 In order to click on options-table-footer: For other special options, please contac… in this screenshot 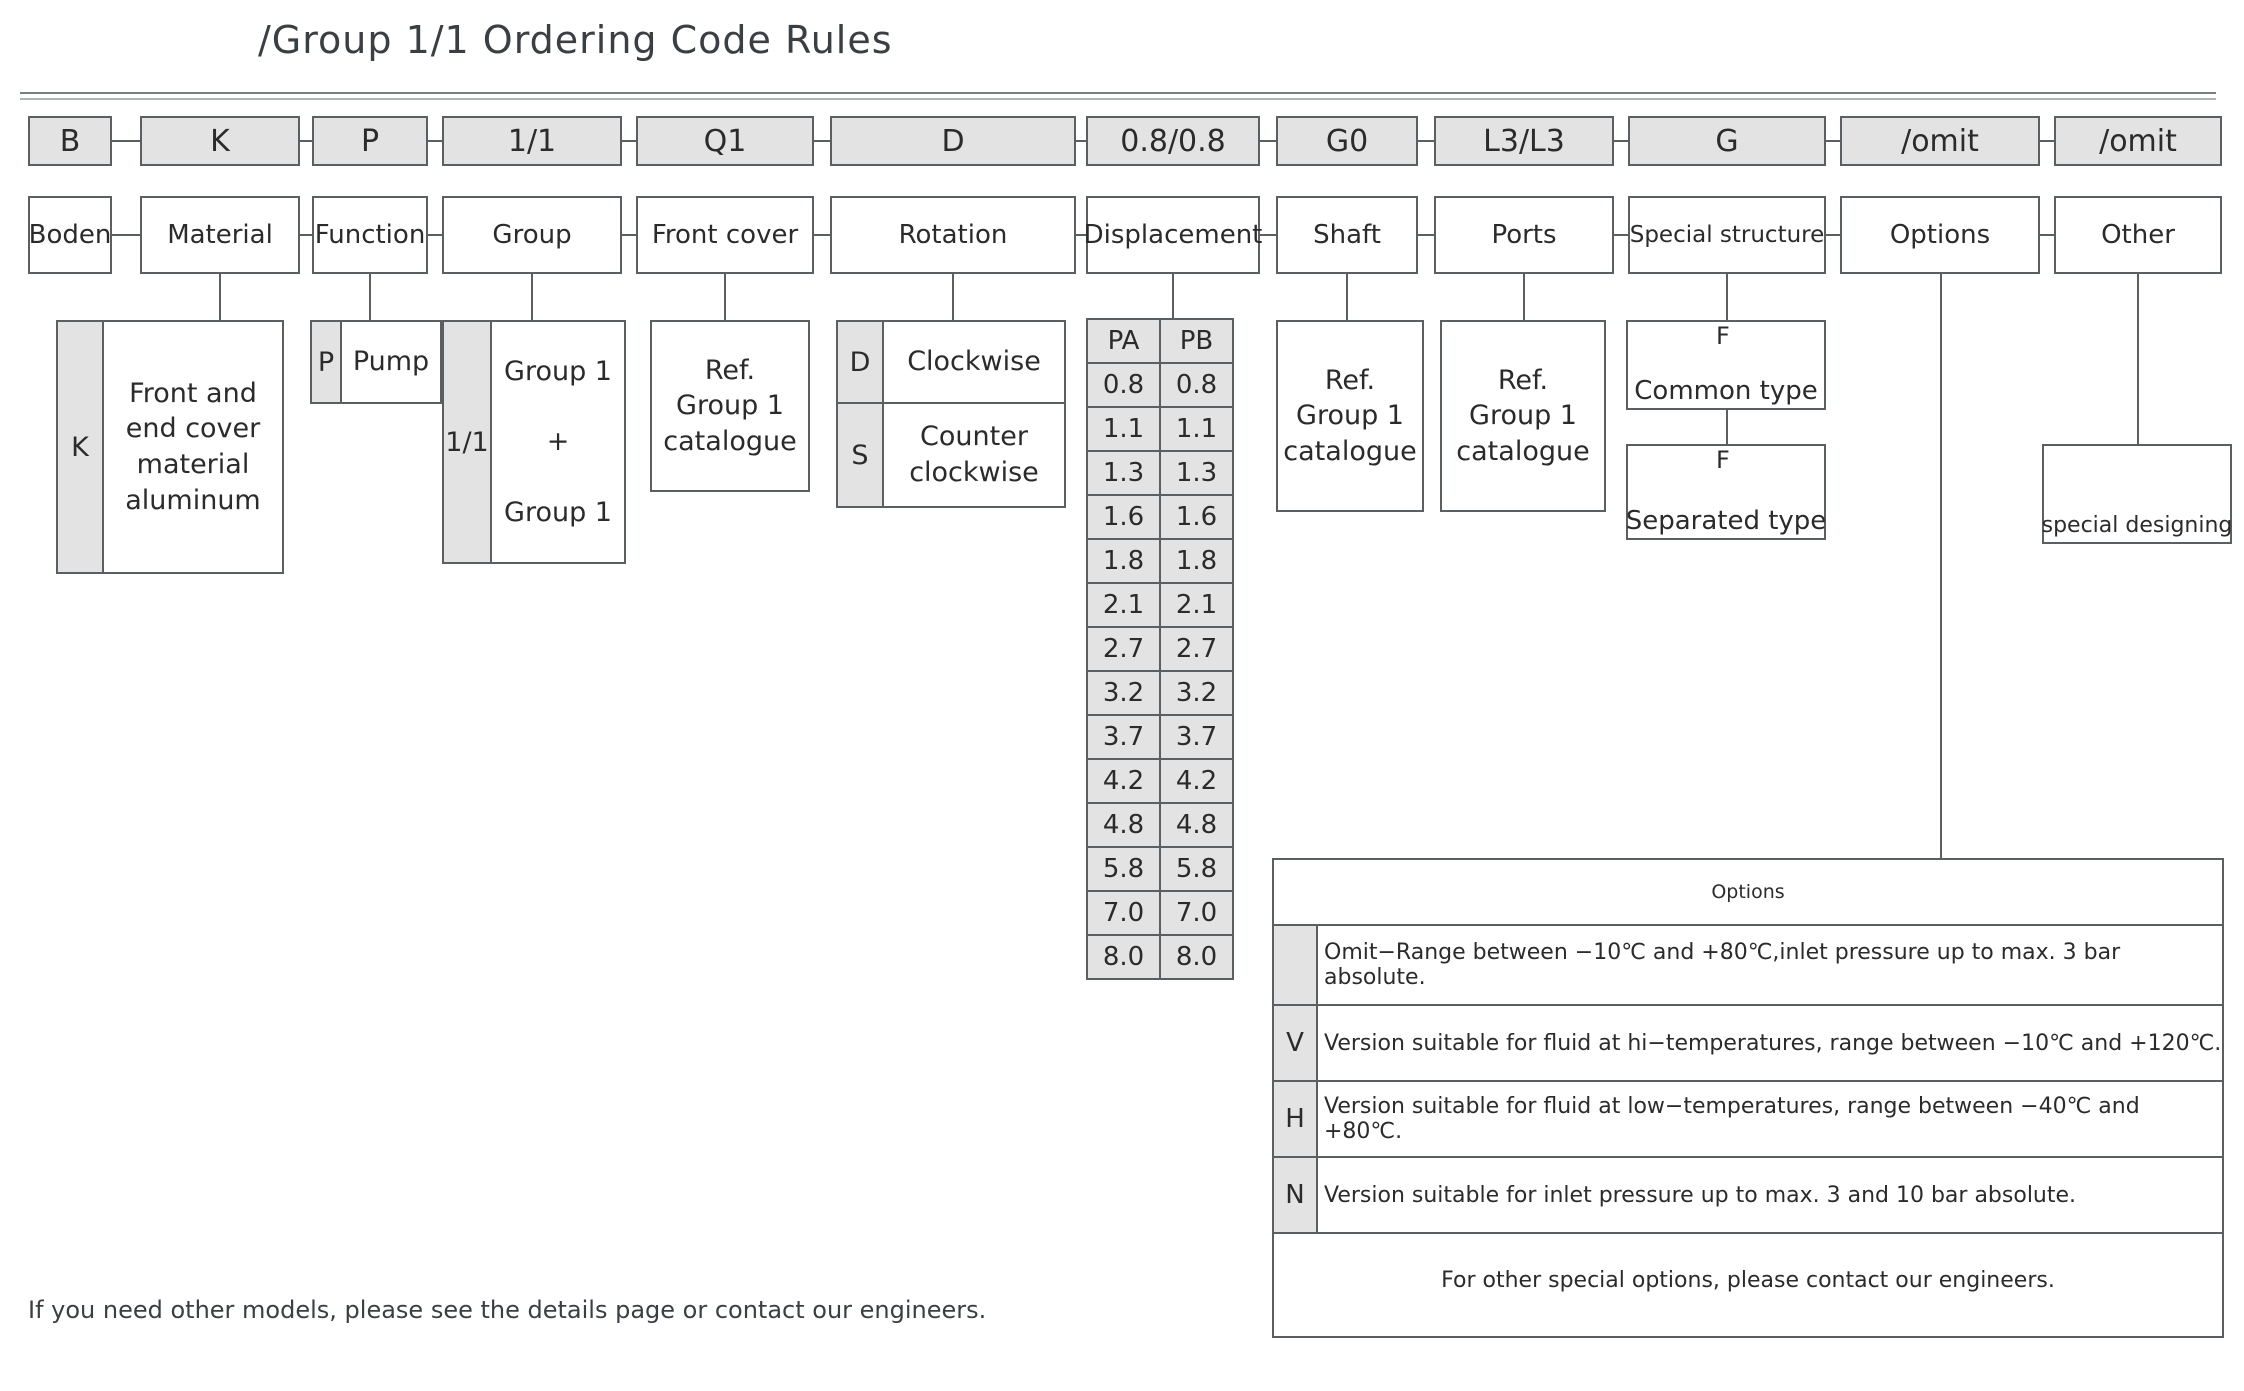, I will do `click(1748, 1280)`.